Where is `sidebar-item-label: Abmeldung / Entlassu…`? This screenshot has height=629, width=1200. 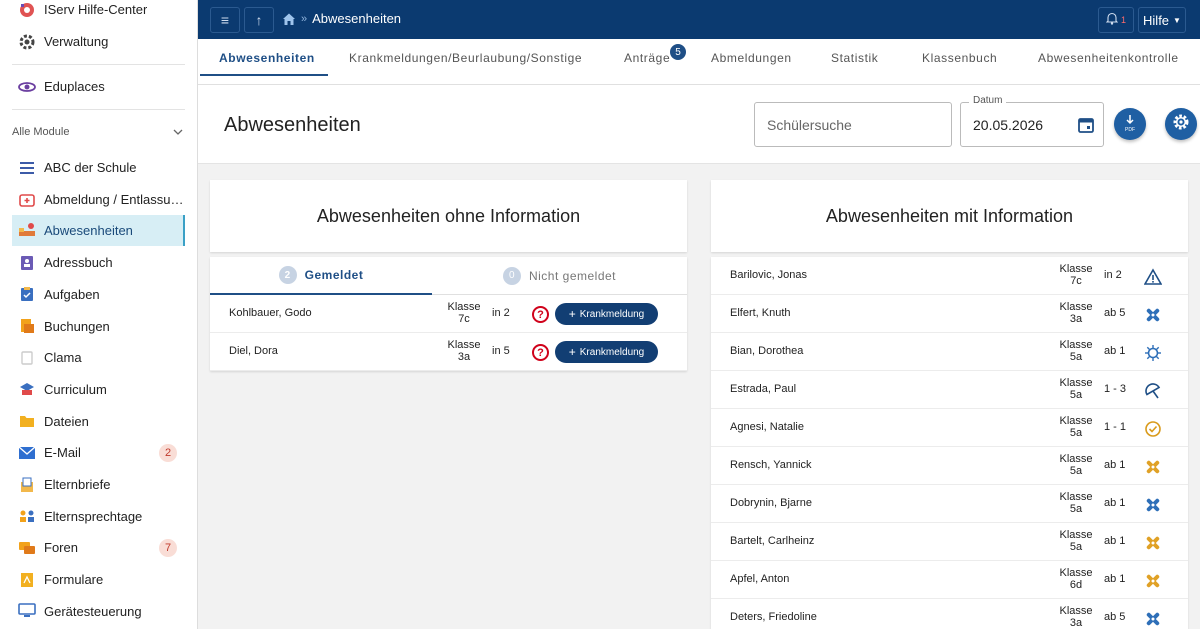 sidebar-item-label: Abmeldung / Entlassu… is located at coordinates (114, 199).